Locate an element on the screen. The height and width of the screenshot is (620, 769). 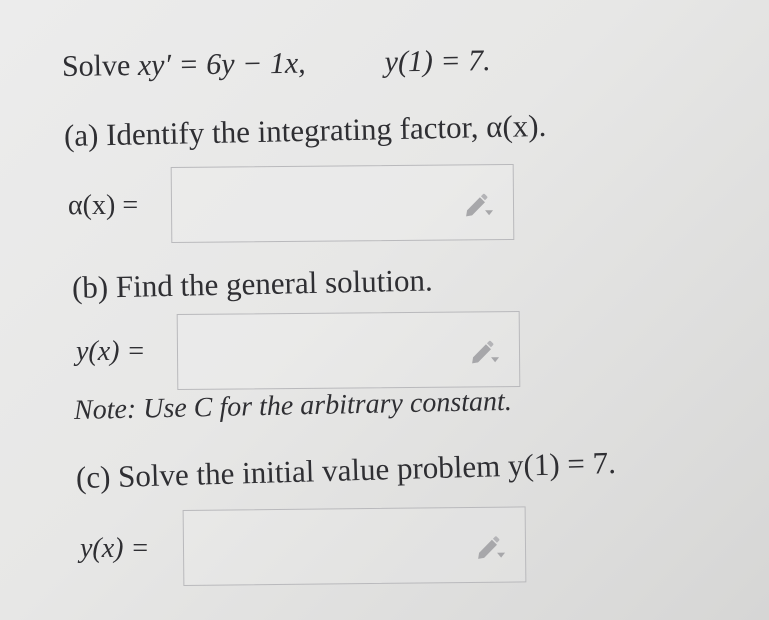
part-b-prompt: (b) Find the general solution. is located at coordinates (252, 283).